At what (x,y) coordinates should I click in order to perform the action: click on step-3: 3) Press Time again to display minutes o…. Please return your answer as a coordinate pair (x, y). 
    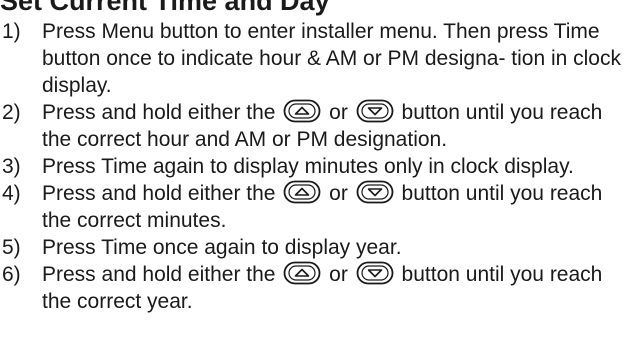
    Looking at the image, I should click on (321, 166).